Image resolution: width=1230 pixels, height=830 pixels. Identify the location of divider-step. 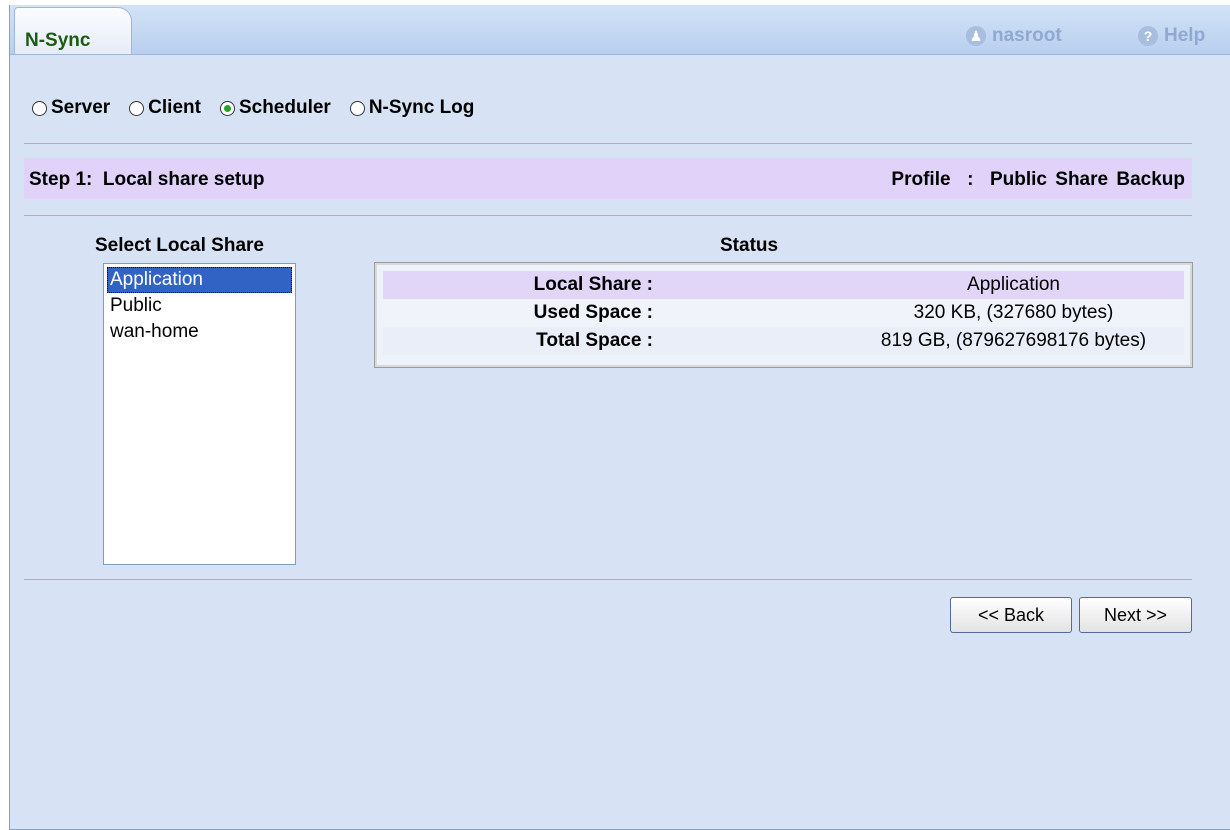
(608, 215).